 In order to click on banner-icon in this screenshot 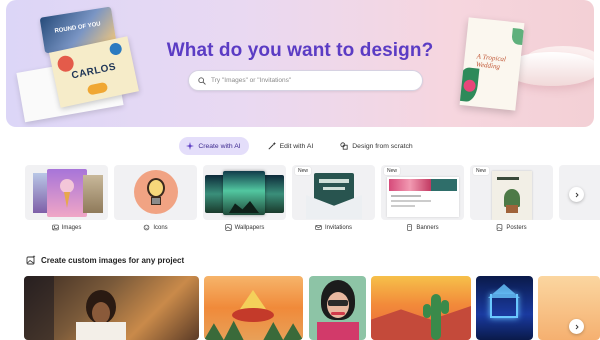, I will do `click(410, 227)`.